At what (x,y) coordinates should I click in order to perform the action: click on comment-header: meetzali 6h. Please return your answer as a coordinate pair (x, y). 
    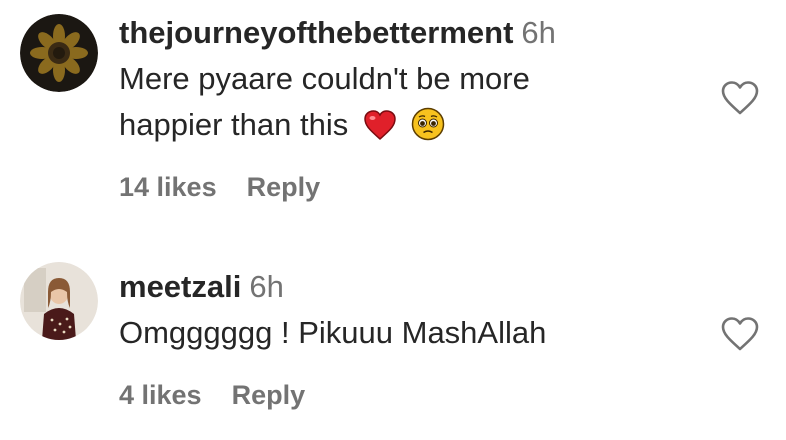
    Looking at the image, I should click on (332, 287).